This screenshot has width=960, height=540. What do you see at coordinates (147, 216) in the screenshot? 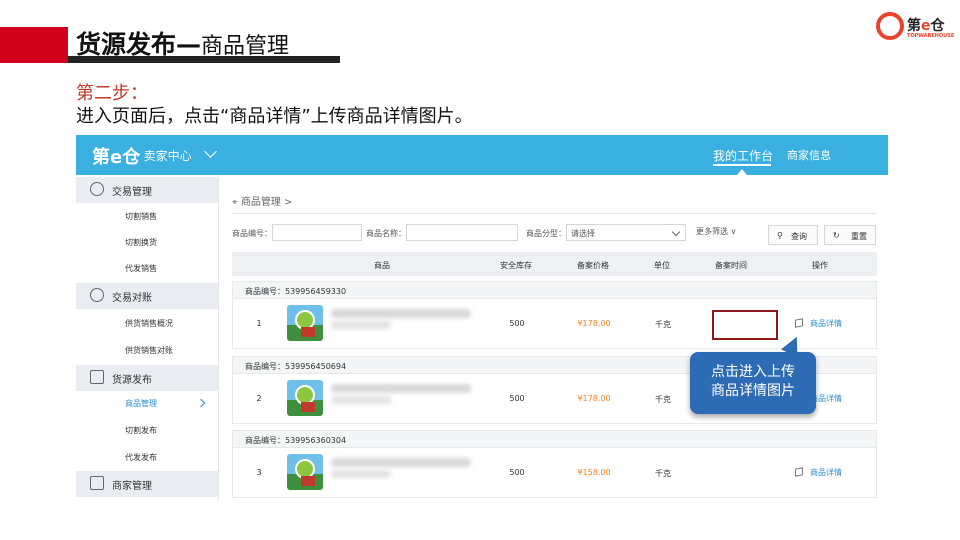
I see `sidebar-item-cut-sales: 切割销售` at bounding box center [147, 216].